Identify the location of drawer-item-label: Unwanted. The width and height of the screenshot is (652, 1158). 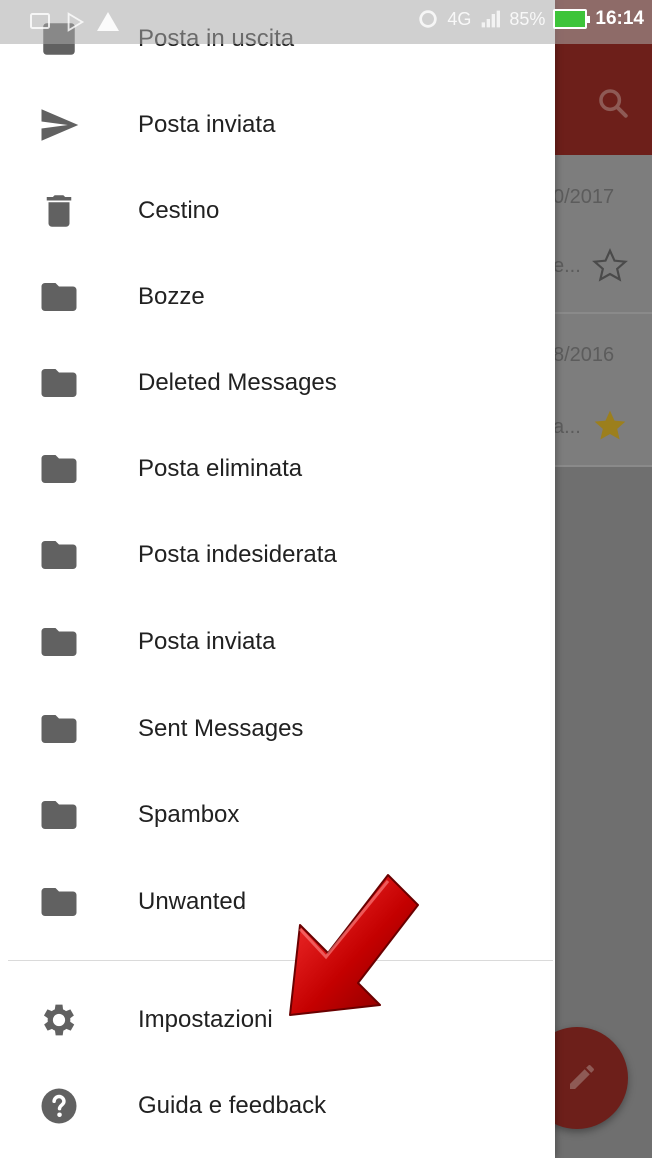
(192, 901).